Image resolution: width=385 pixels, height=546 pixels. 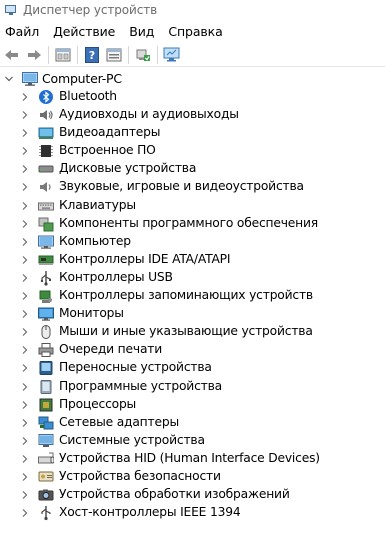 What do you see at coordinates (46, 423) in the screenshot?
I see `network-adapter-icon` at bounding box center [46, 423].